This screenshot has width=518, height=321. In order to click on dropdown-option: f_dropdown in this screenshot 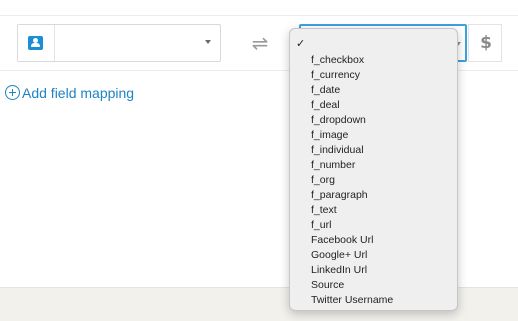, I will do `click(373, 120)`.